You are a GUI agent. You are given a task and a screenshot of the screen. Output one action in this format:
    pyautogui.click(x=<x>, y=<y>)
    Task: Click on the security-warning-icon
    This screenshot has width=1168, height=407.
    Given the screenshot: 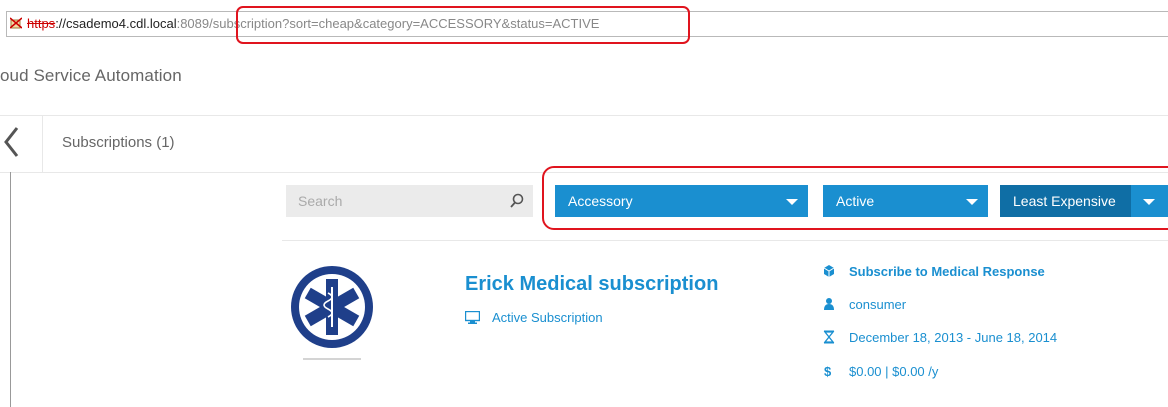 What is the action you would take?
    pyautogui.click(x=16, y=23)
    